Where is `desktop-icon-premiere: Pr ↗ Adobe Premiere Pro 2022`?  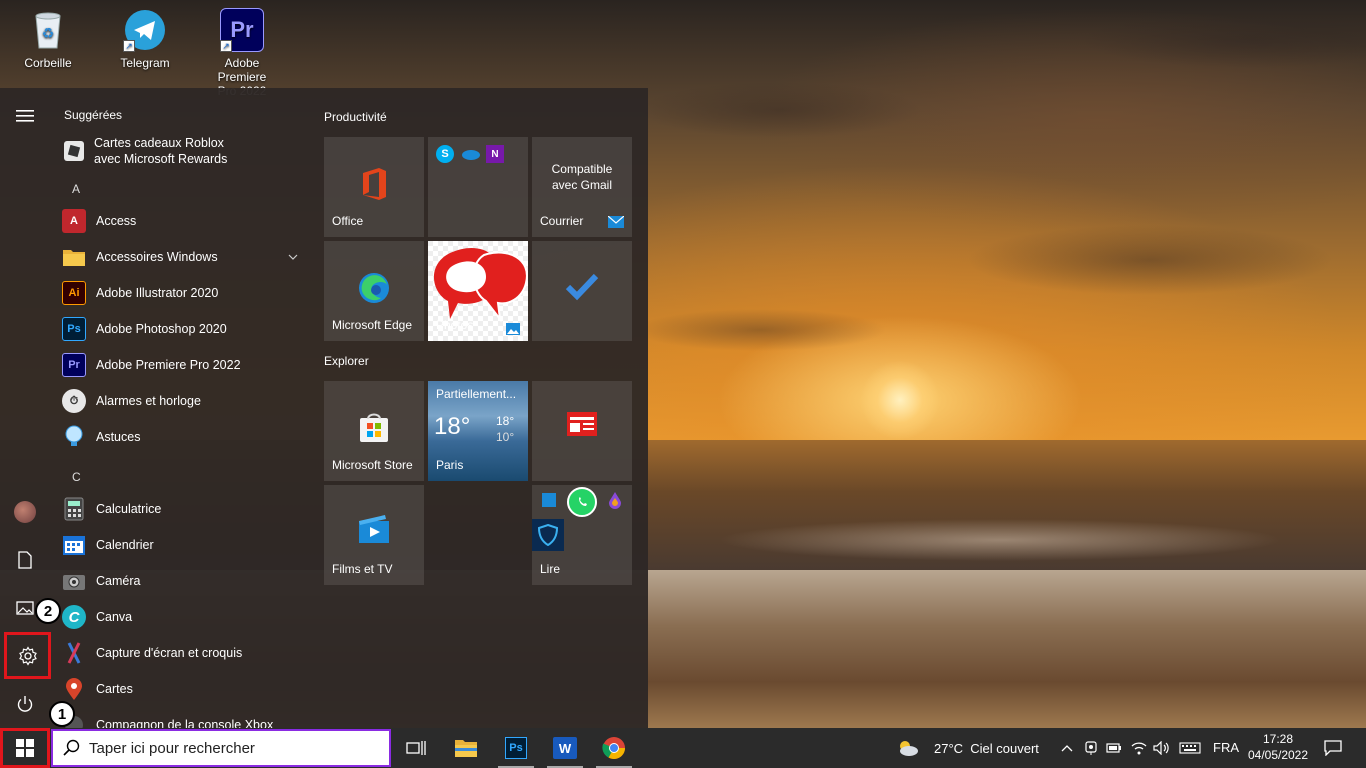
desktop-icon-premiere: Pr ↗ Adobe Premiere Pro 2022 is located at coordinates (242, 52).